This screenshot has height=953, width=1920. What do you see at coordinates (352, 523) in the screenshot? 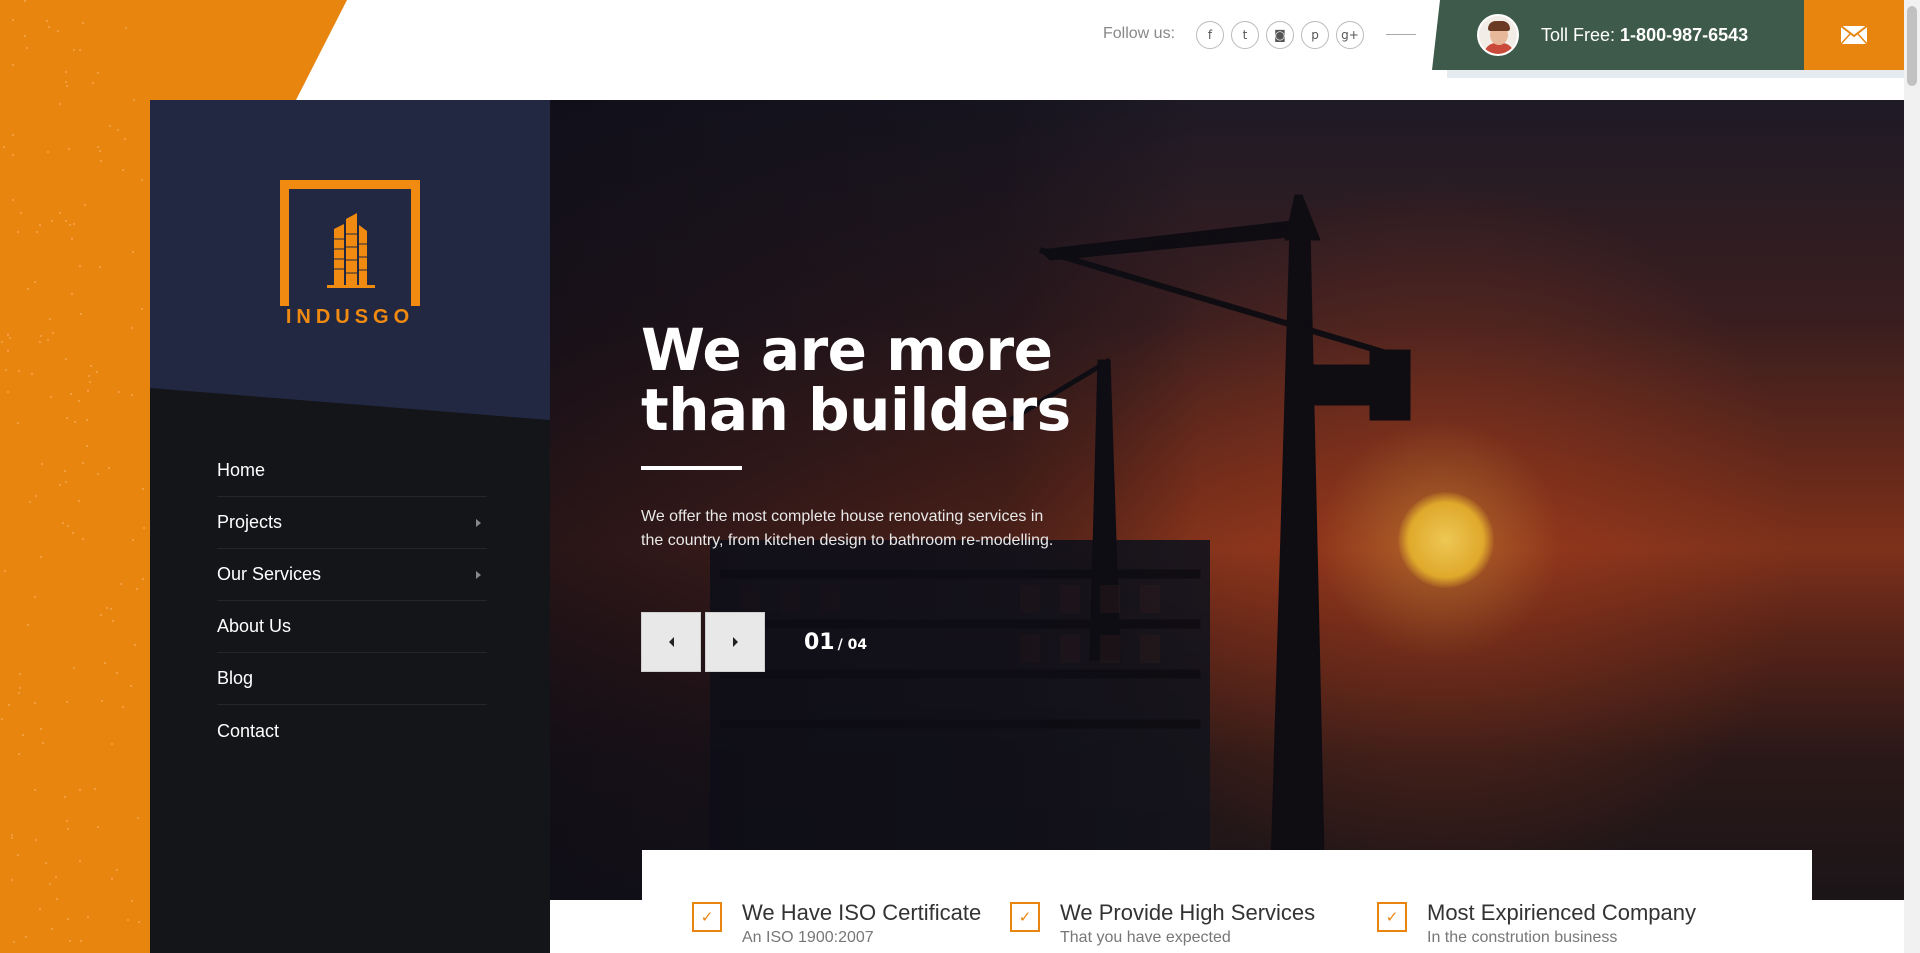
I see `nav-item-projects: Projects` at bounding box center [352, 523].